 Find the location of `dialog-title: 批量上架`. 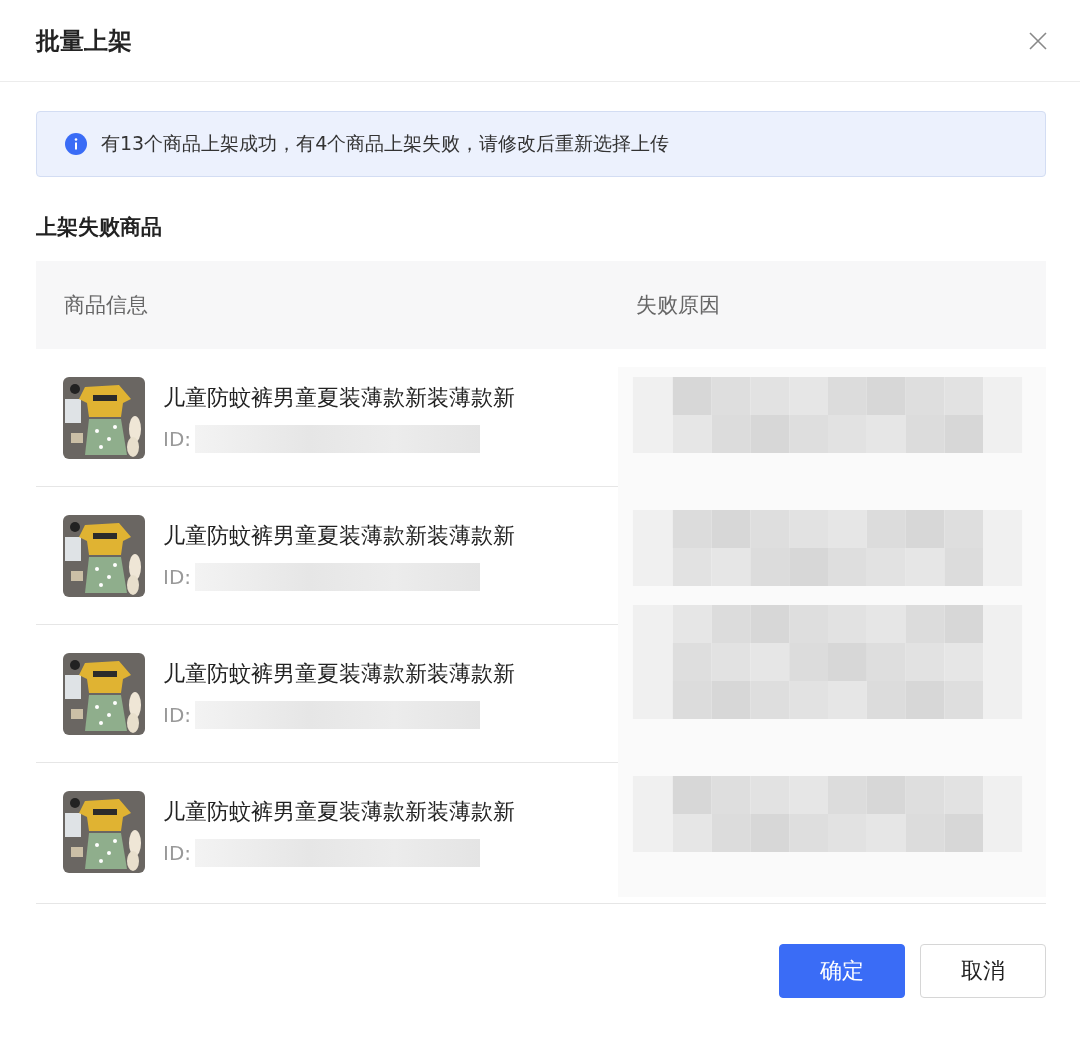

dialog-title: 批量上架 is located at coordinates (84, 41).